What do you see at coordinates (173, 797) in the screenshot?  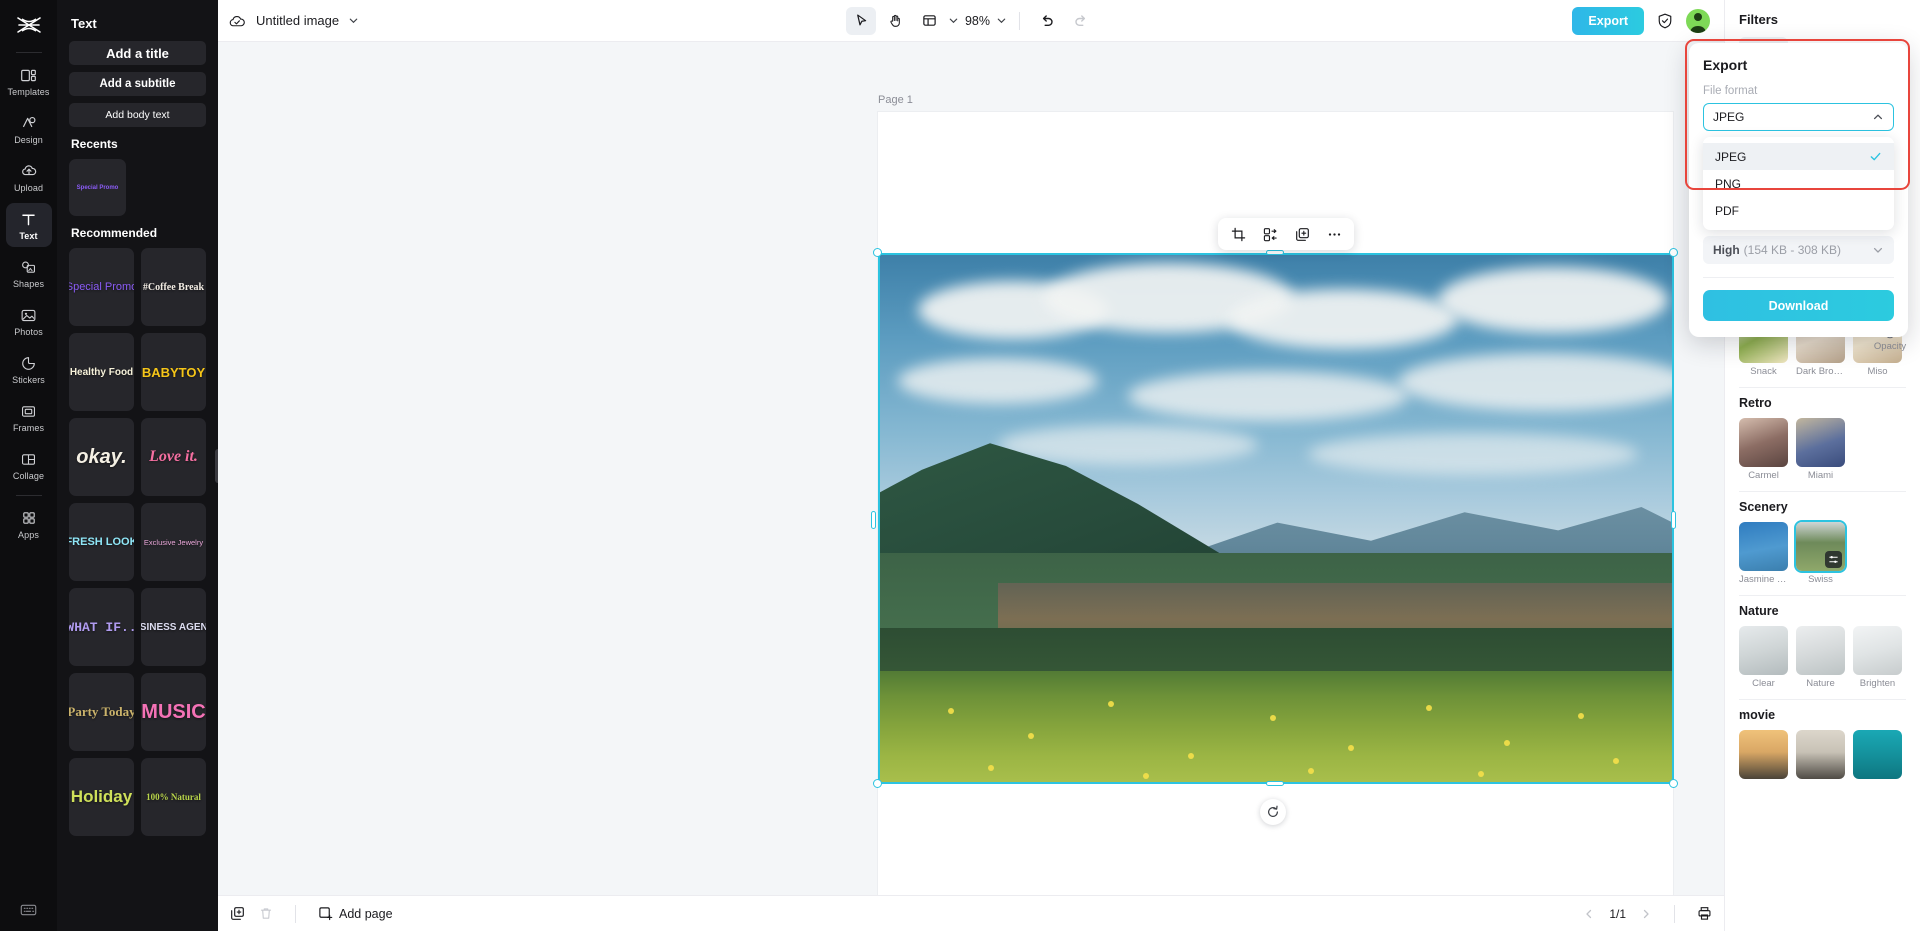 I see `text-template-card: 100% Natural` at bounding box center [173, 797].